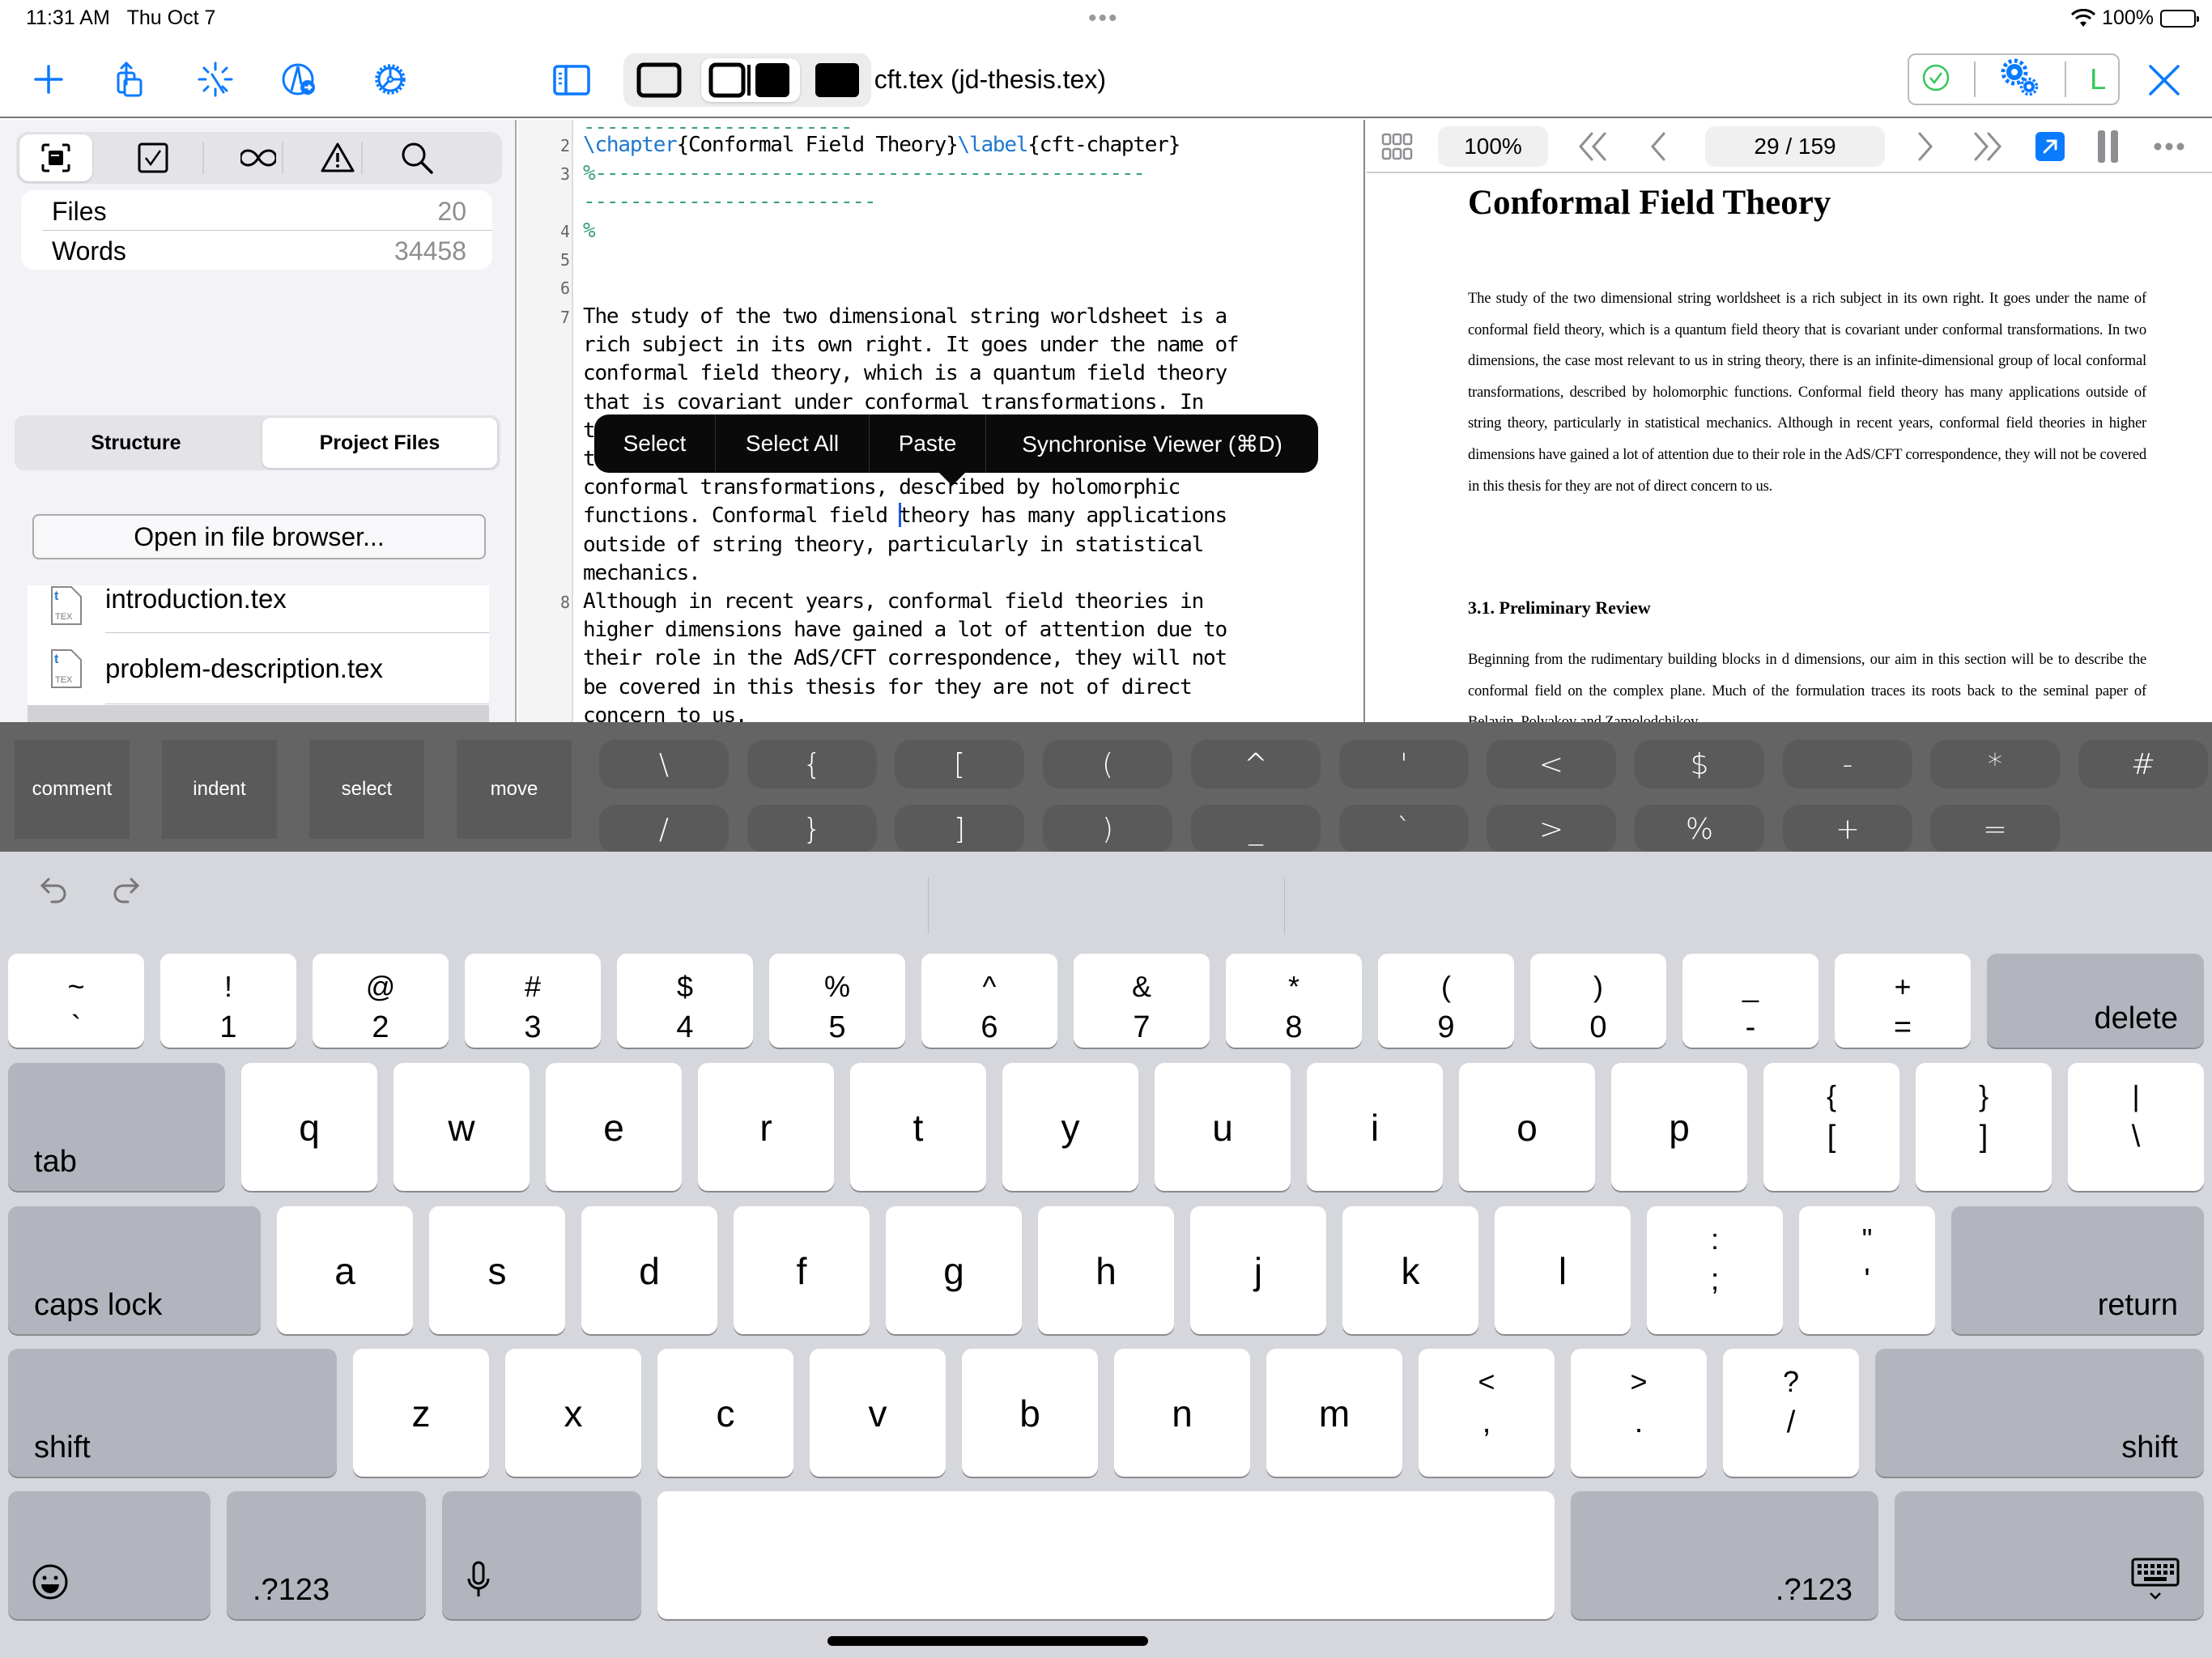 The height and width of the screenshot is (1658, 2212). What do you see at coordinates (259, 157) in the screenshot?
I see `infinity-icon` at bounding box center [259, 157].